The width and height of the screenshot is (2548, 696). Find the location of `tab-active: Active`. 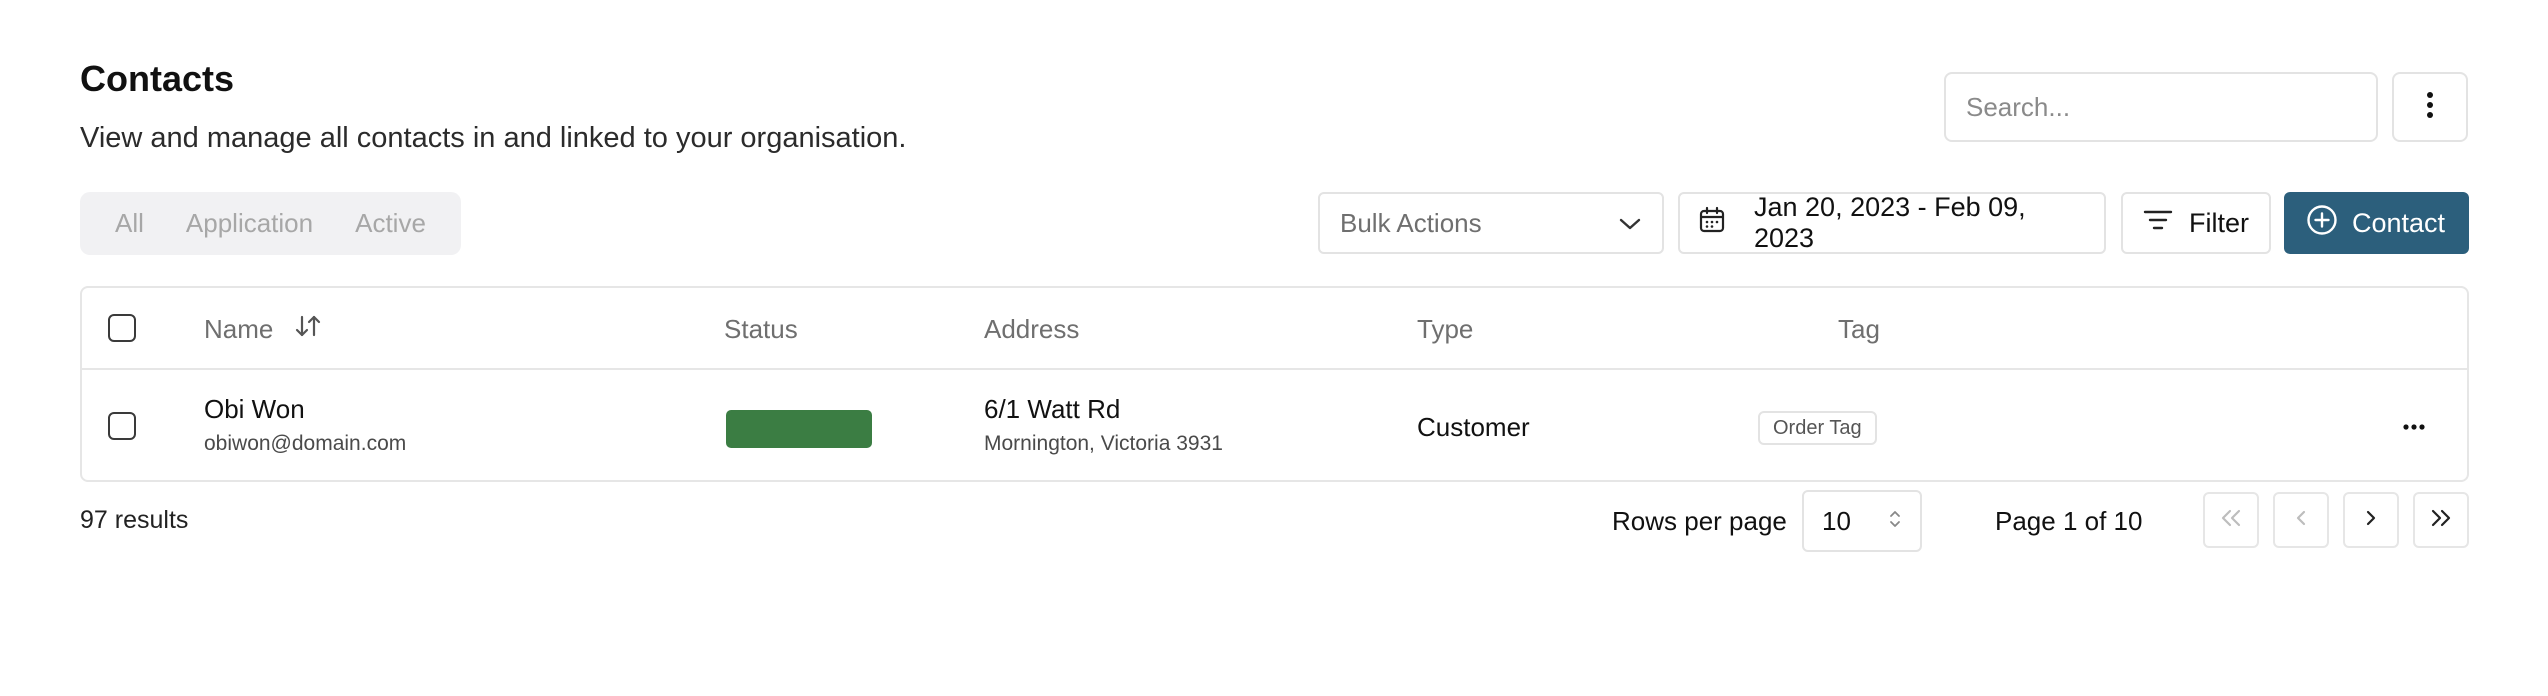

tab-active: Active is located at coordinates (390, 223).